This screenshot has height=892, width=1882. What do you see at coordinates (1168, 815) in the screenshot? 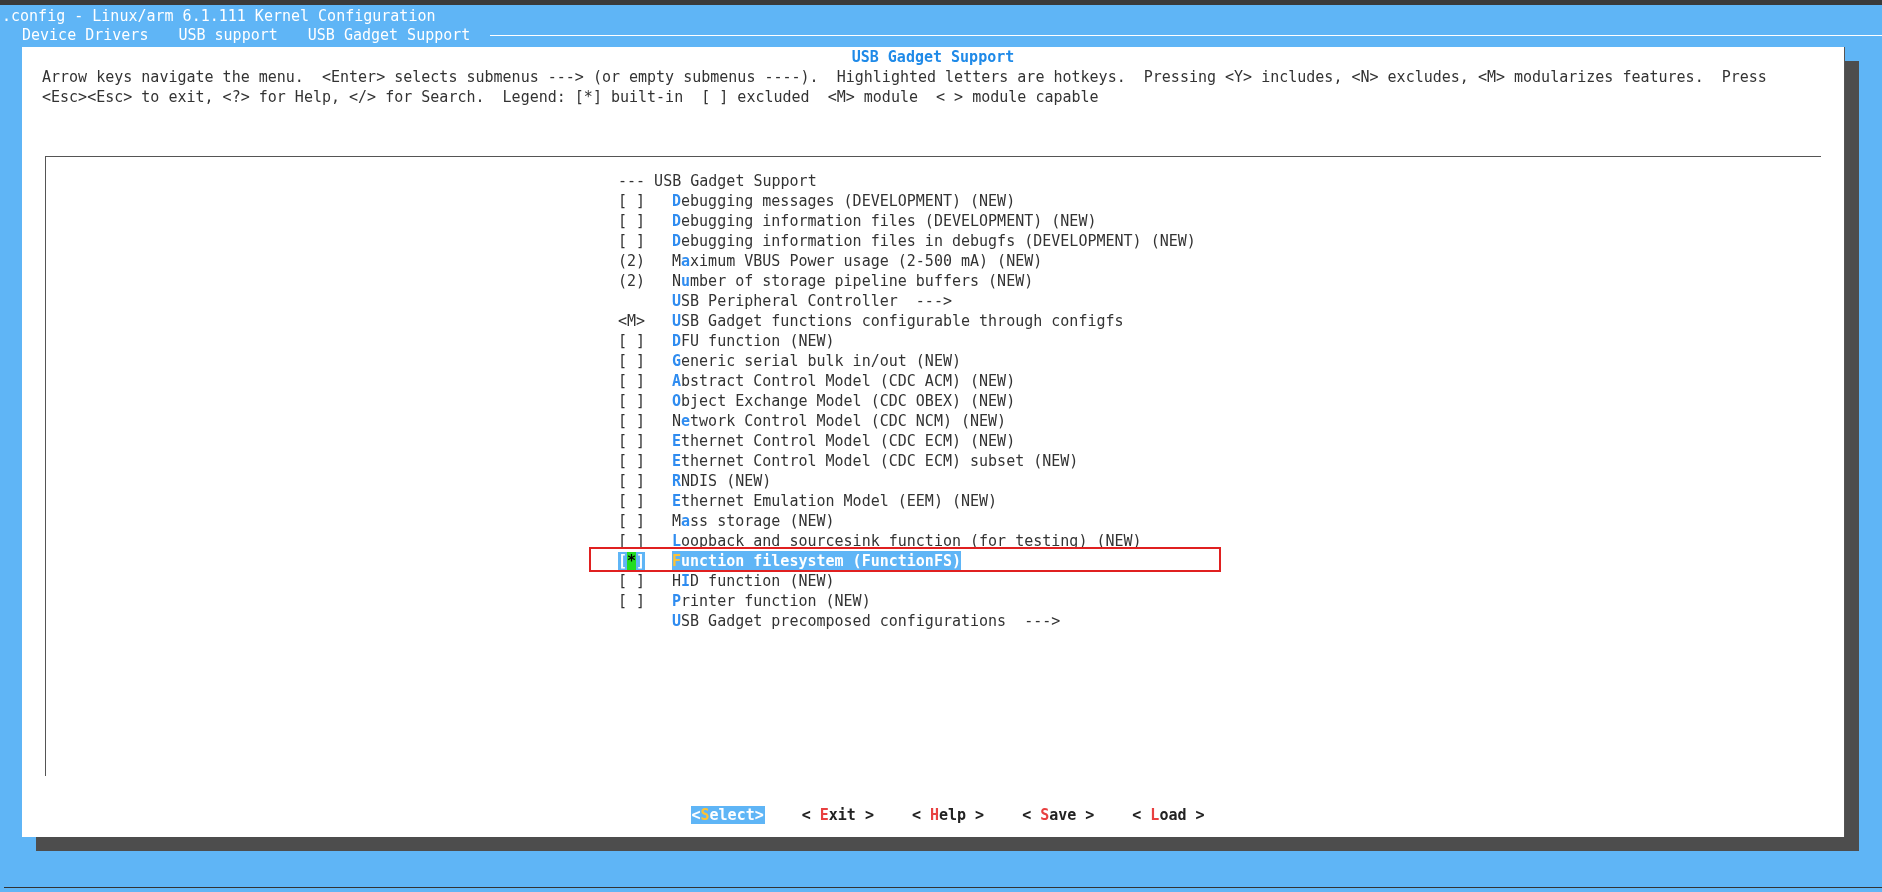
I see `menu-button: < Load >` at bounding box center [1168, 815].